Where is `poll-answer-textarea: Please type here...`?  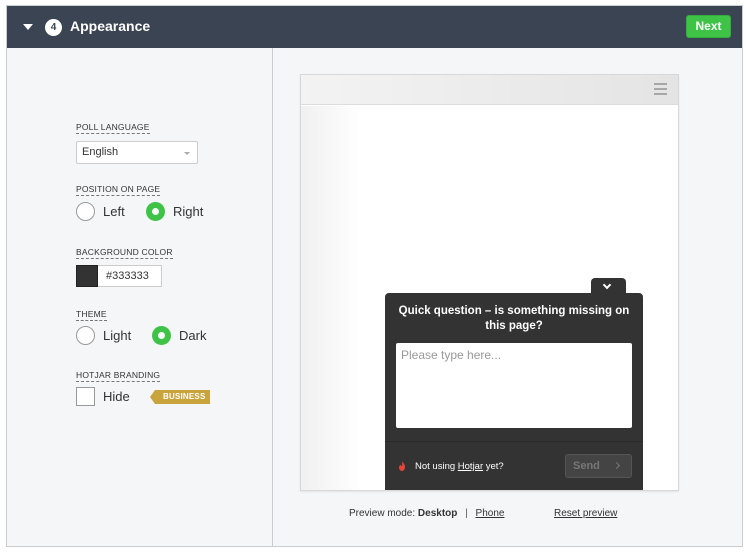
poll-answer-textarea: Please type here... is located at coordinates (514, 385).